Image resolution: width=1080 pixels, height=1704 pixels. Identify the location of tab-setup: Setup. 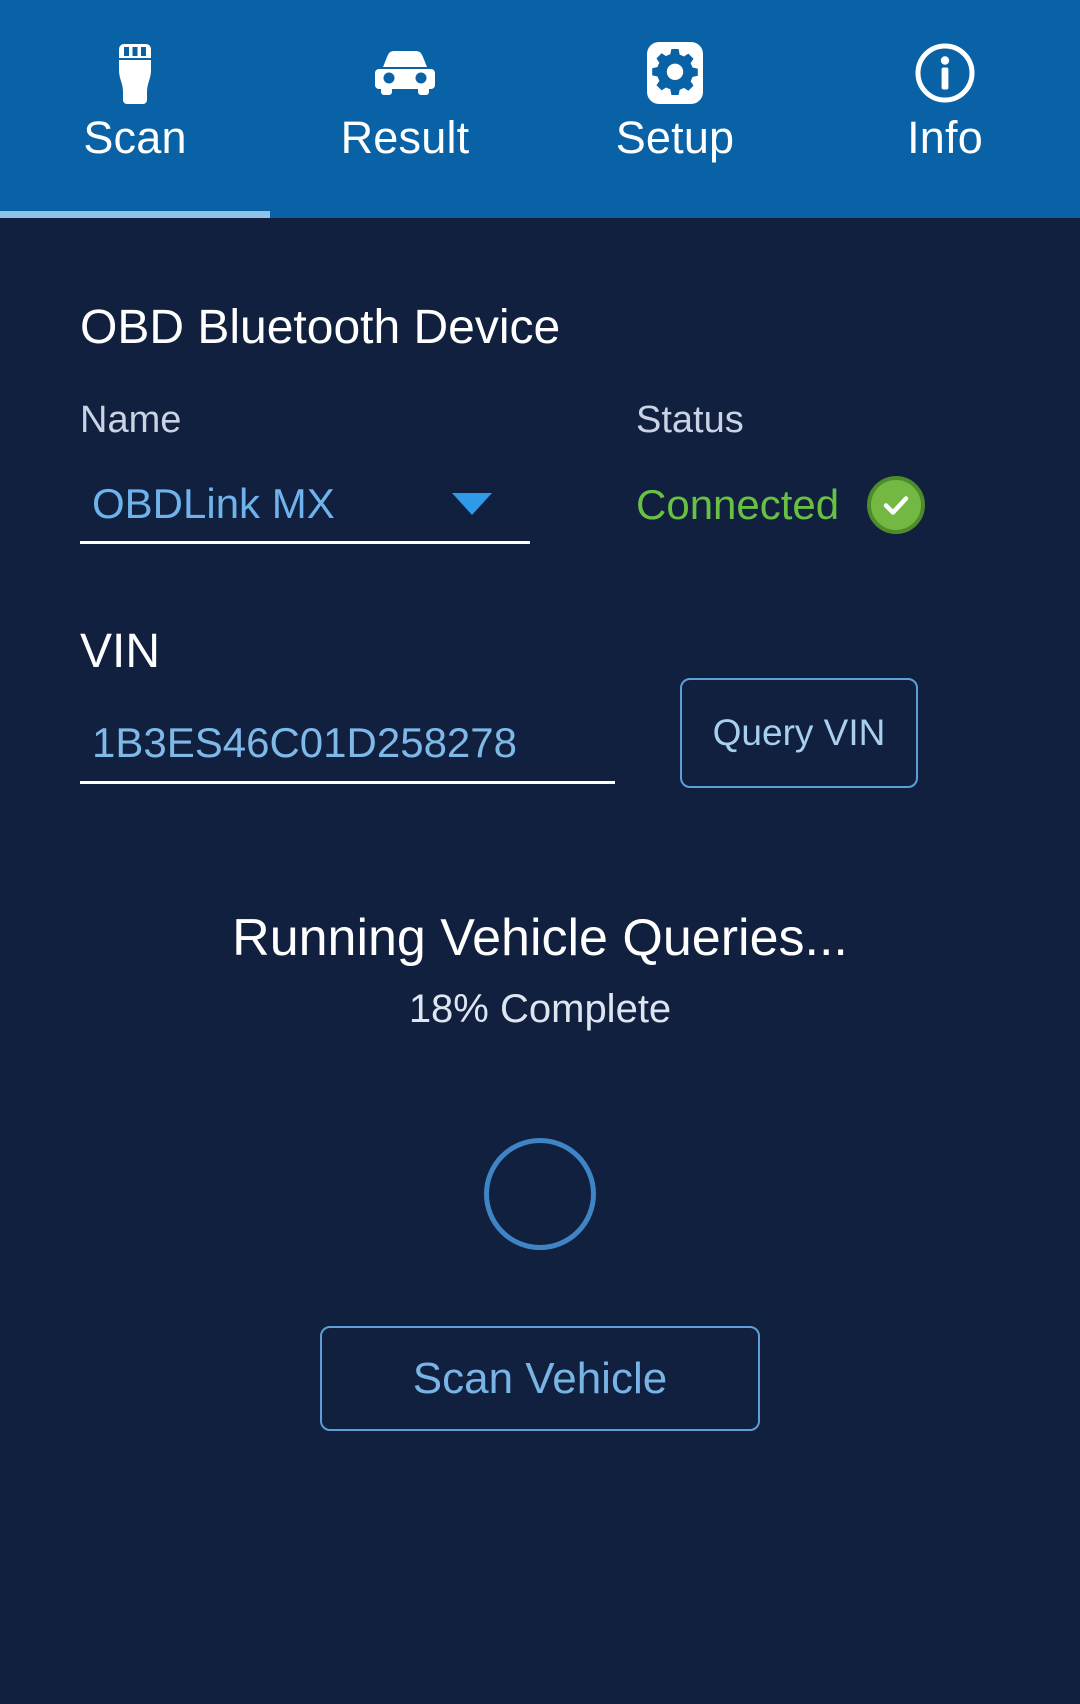
(675, 109).